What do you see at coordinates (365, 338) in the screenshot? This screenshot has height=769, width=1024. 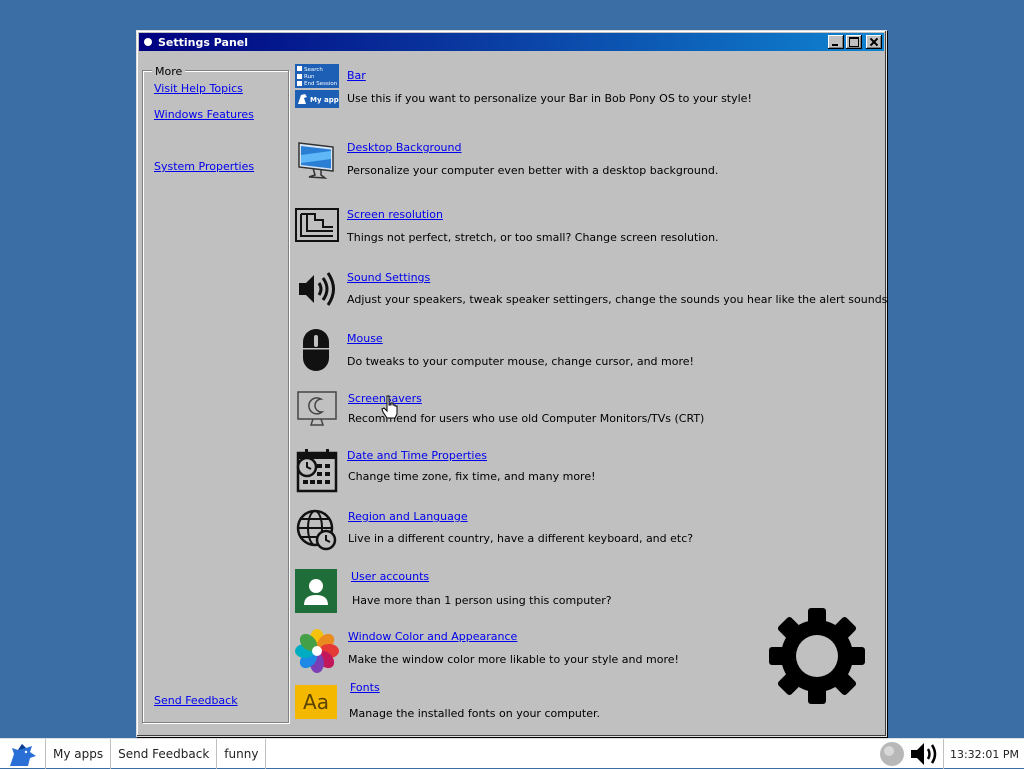 I see `mouse-link: Mouse` at bounding box center [365, 338].